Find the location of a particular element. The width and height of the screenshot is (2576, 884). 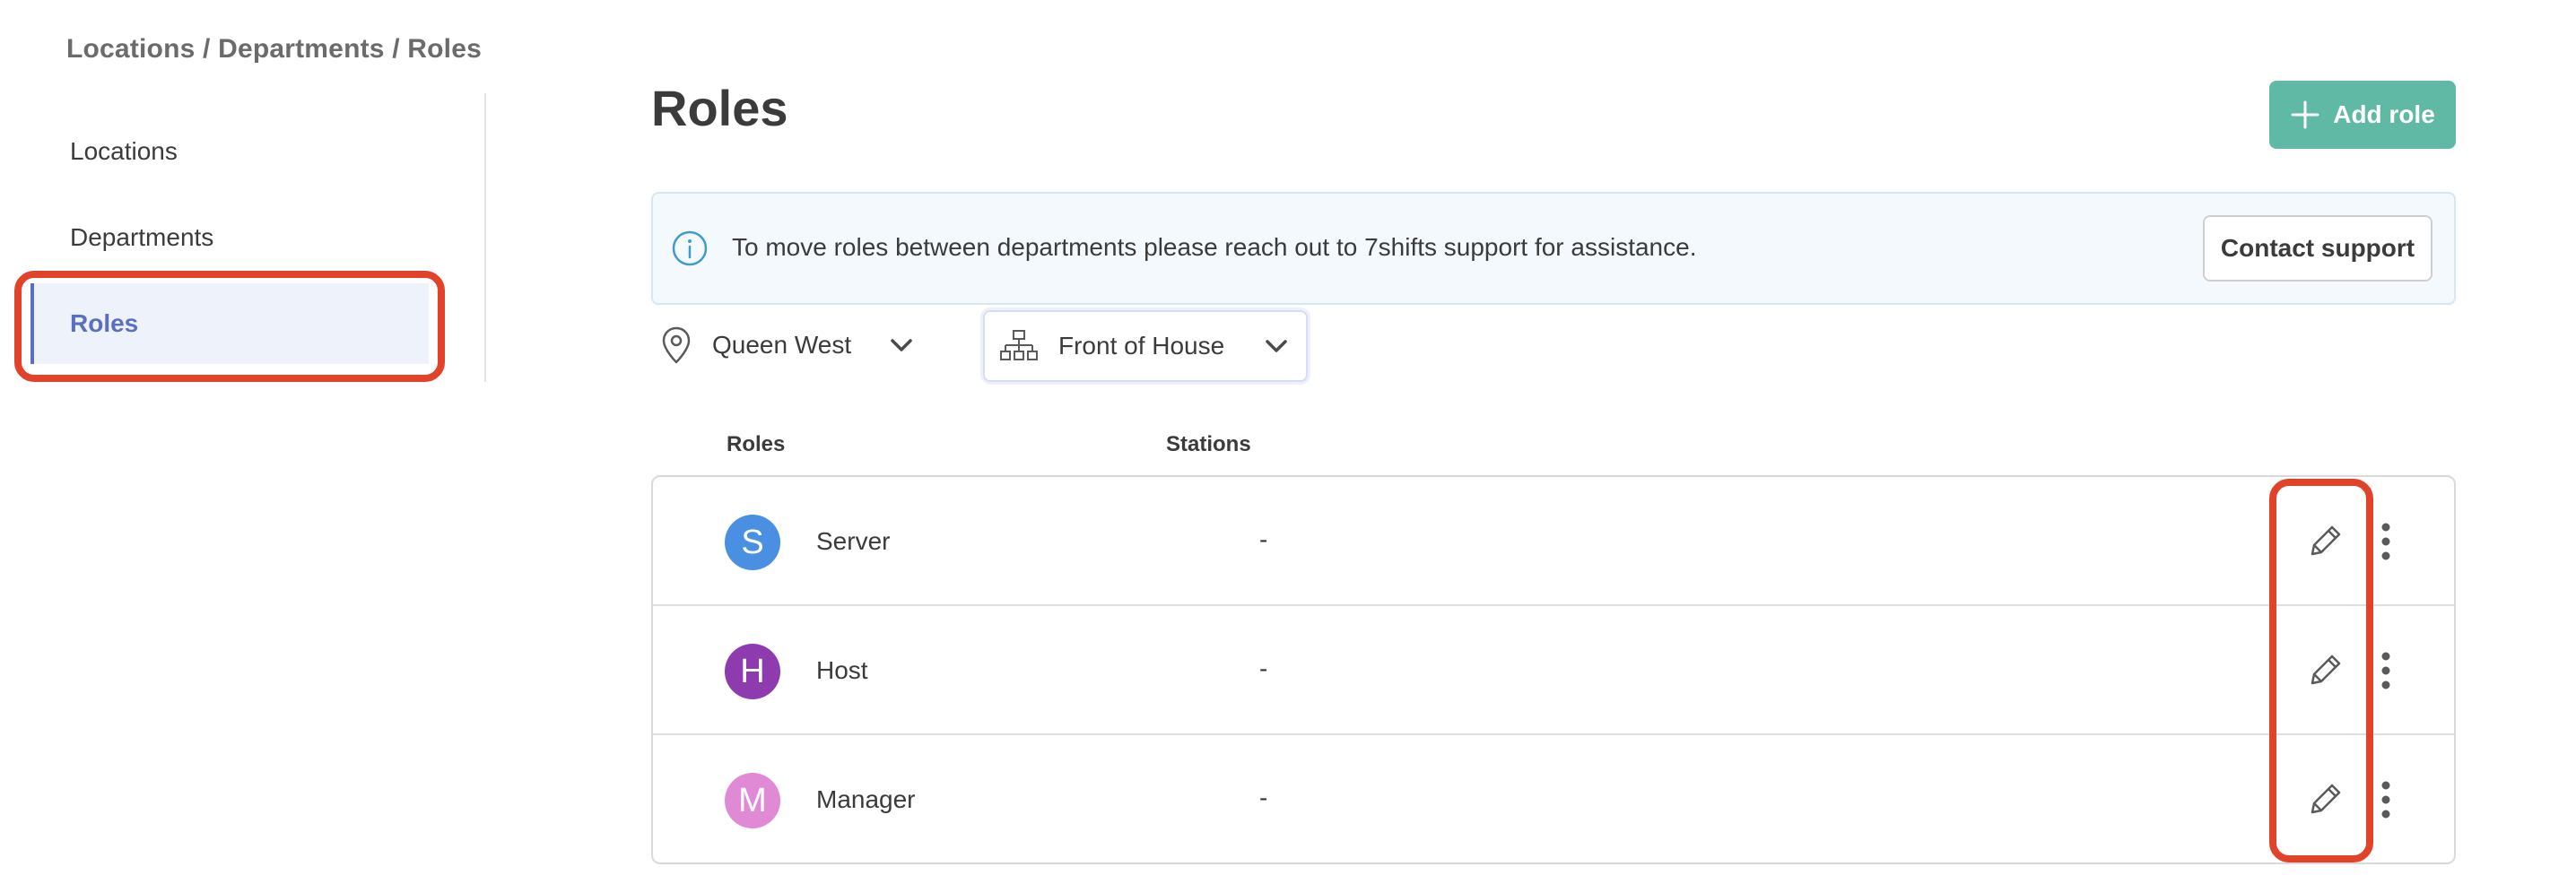

info-icon is located at coordinates (690, 248).